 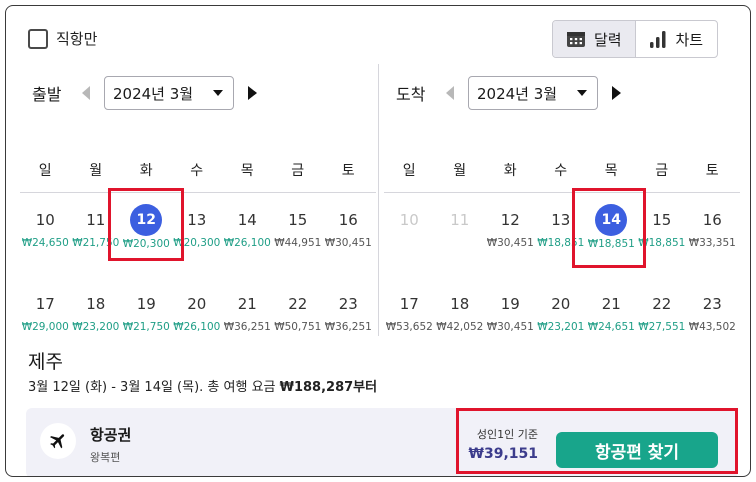 What do you see at coordinates (409, 327) in the screenshot?
I see `day-price: ₩53,652` at bounding box center [409, 327].